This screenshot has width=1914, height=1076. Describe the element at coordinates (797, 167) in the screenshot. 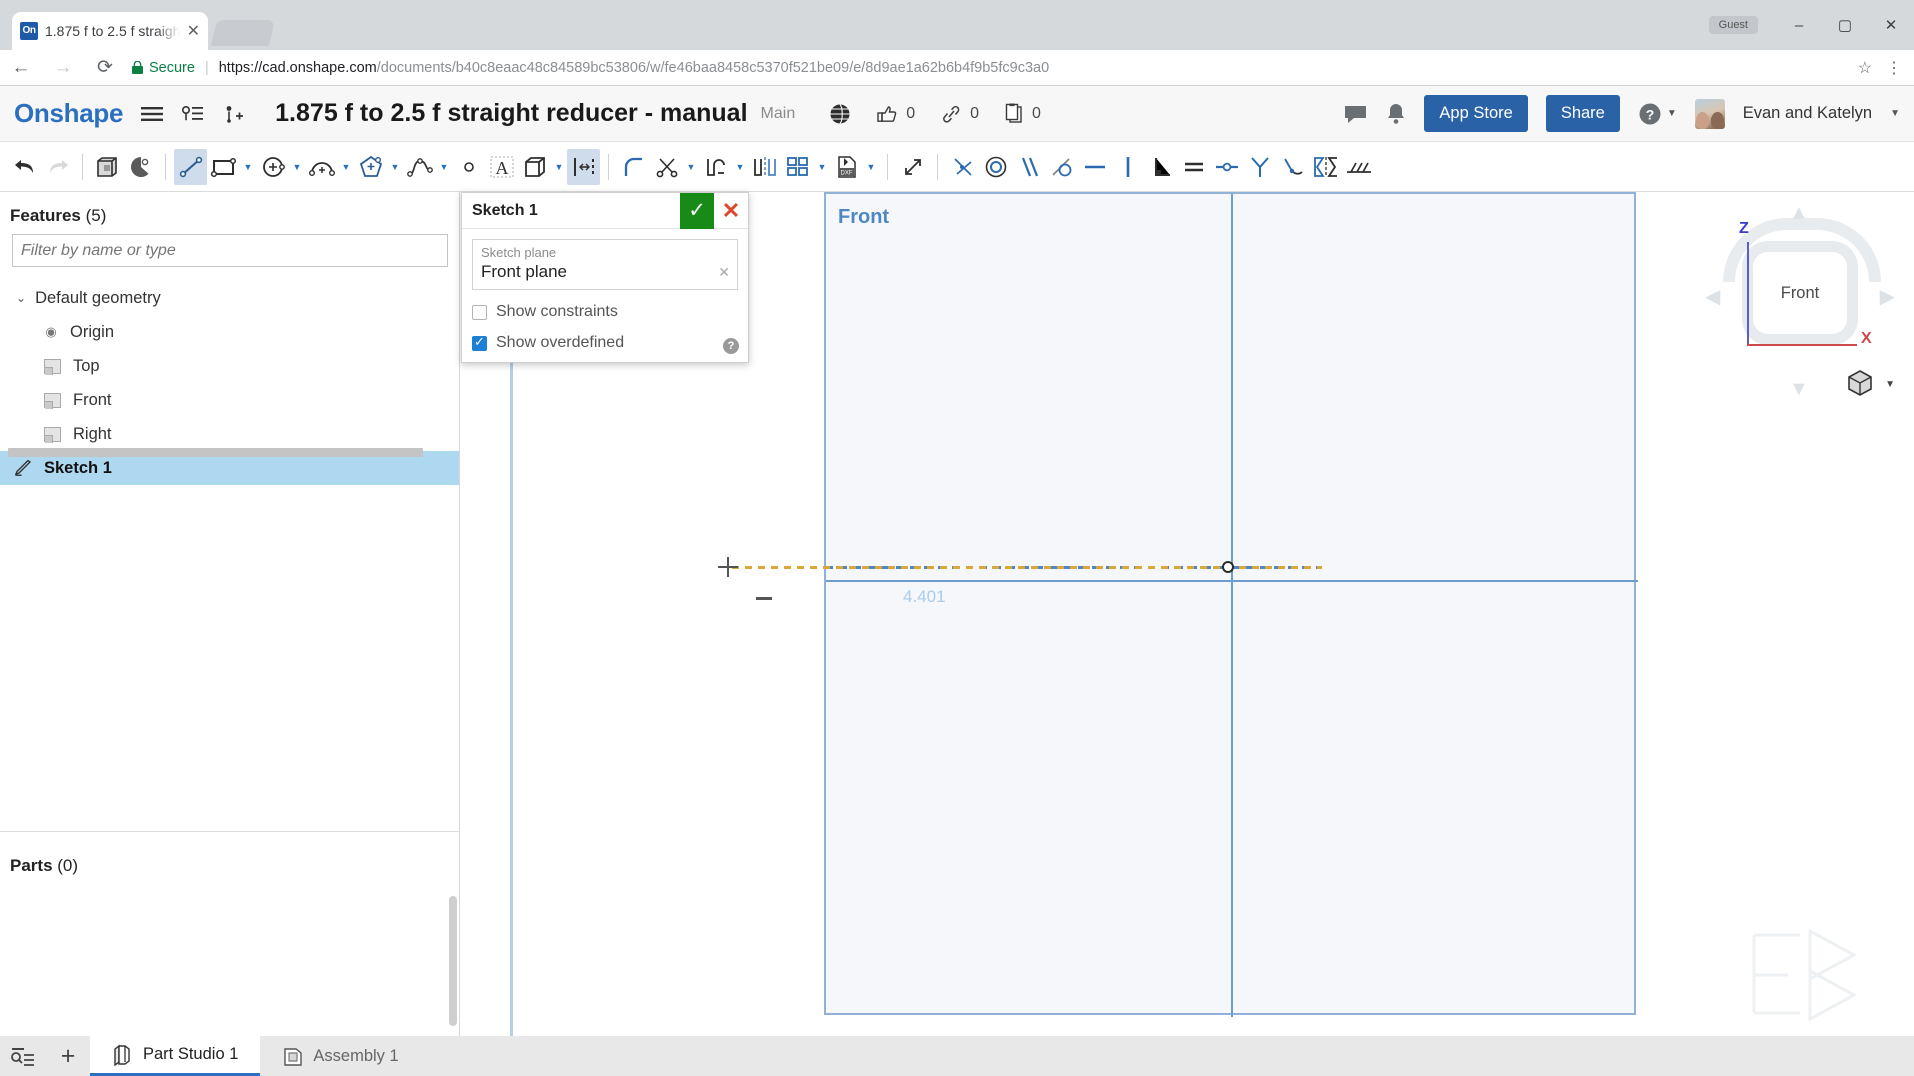

I see `pattern-tool-icon` at that location.